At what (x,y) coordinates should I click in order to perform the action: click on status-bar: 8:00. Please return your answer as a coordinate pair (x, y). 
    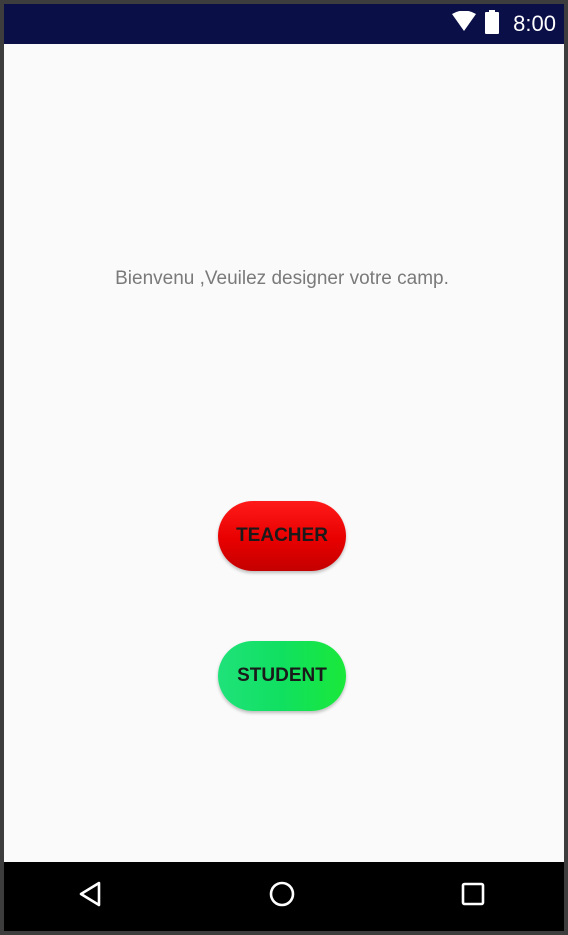
    Looking at the image, I should click on (284, 24).